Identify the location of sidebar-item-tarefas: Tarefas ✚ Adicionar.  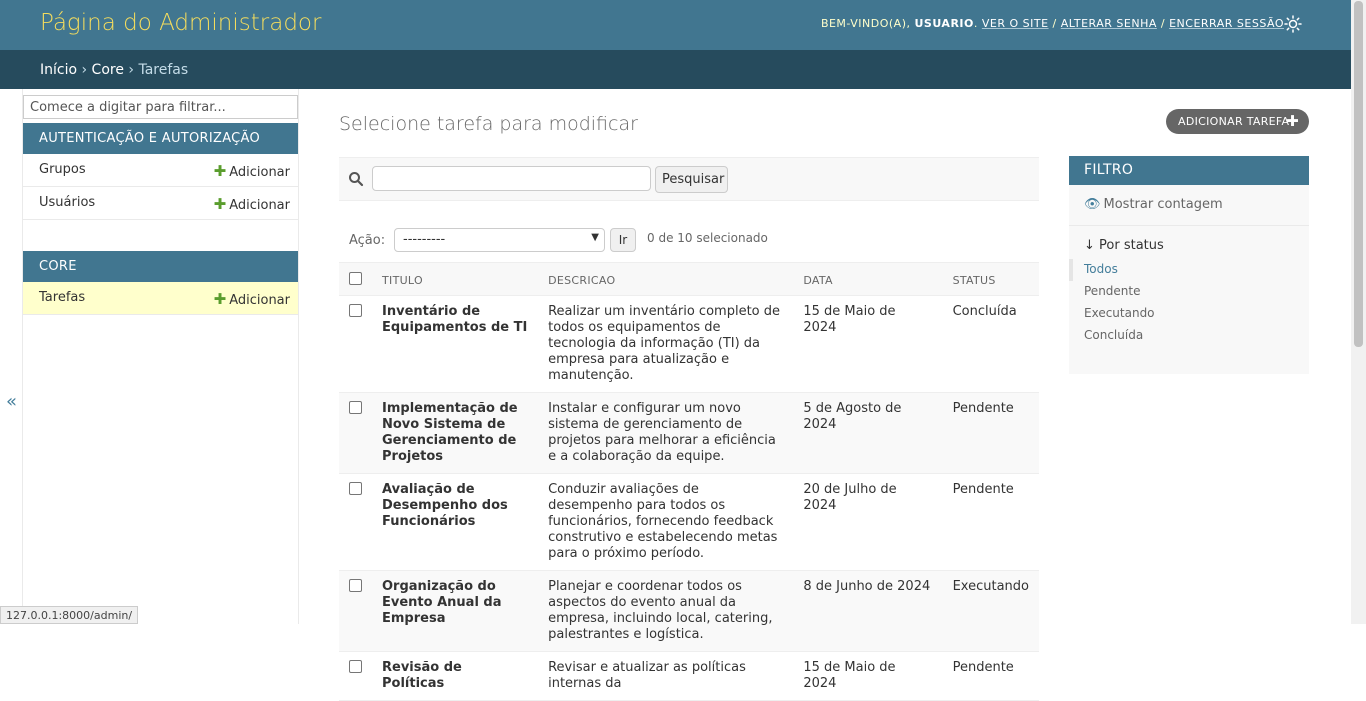
(160, 298).